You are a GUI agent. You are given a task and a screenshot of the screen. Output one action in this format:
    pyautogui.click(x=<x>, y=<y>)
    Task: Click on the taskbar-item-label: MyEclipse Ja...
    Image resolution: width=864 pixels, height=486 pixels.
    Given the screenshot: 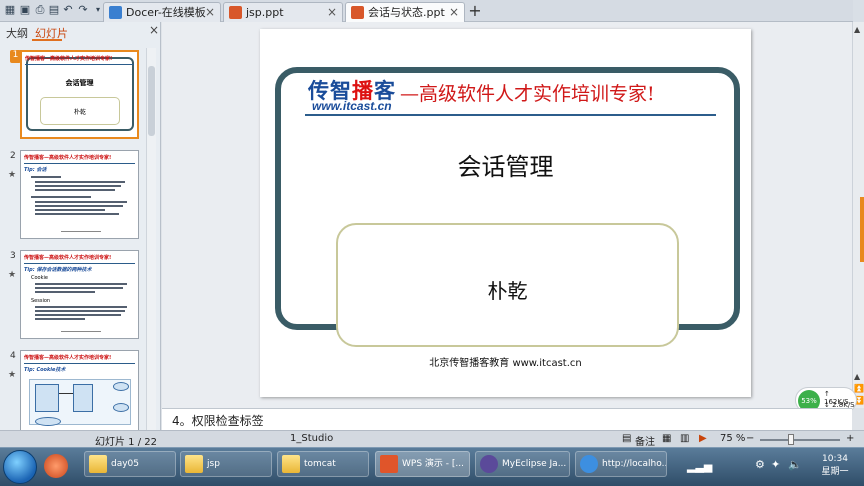 What is the action you would take?
    pyautogui.click(x=534, y=464)
    